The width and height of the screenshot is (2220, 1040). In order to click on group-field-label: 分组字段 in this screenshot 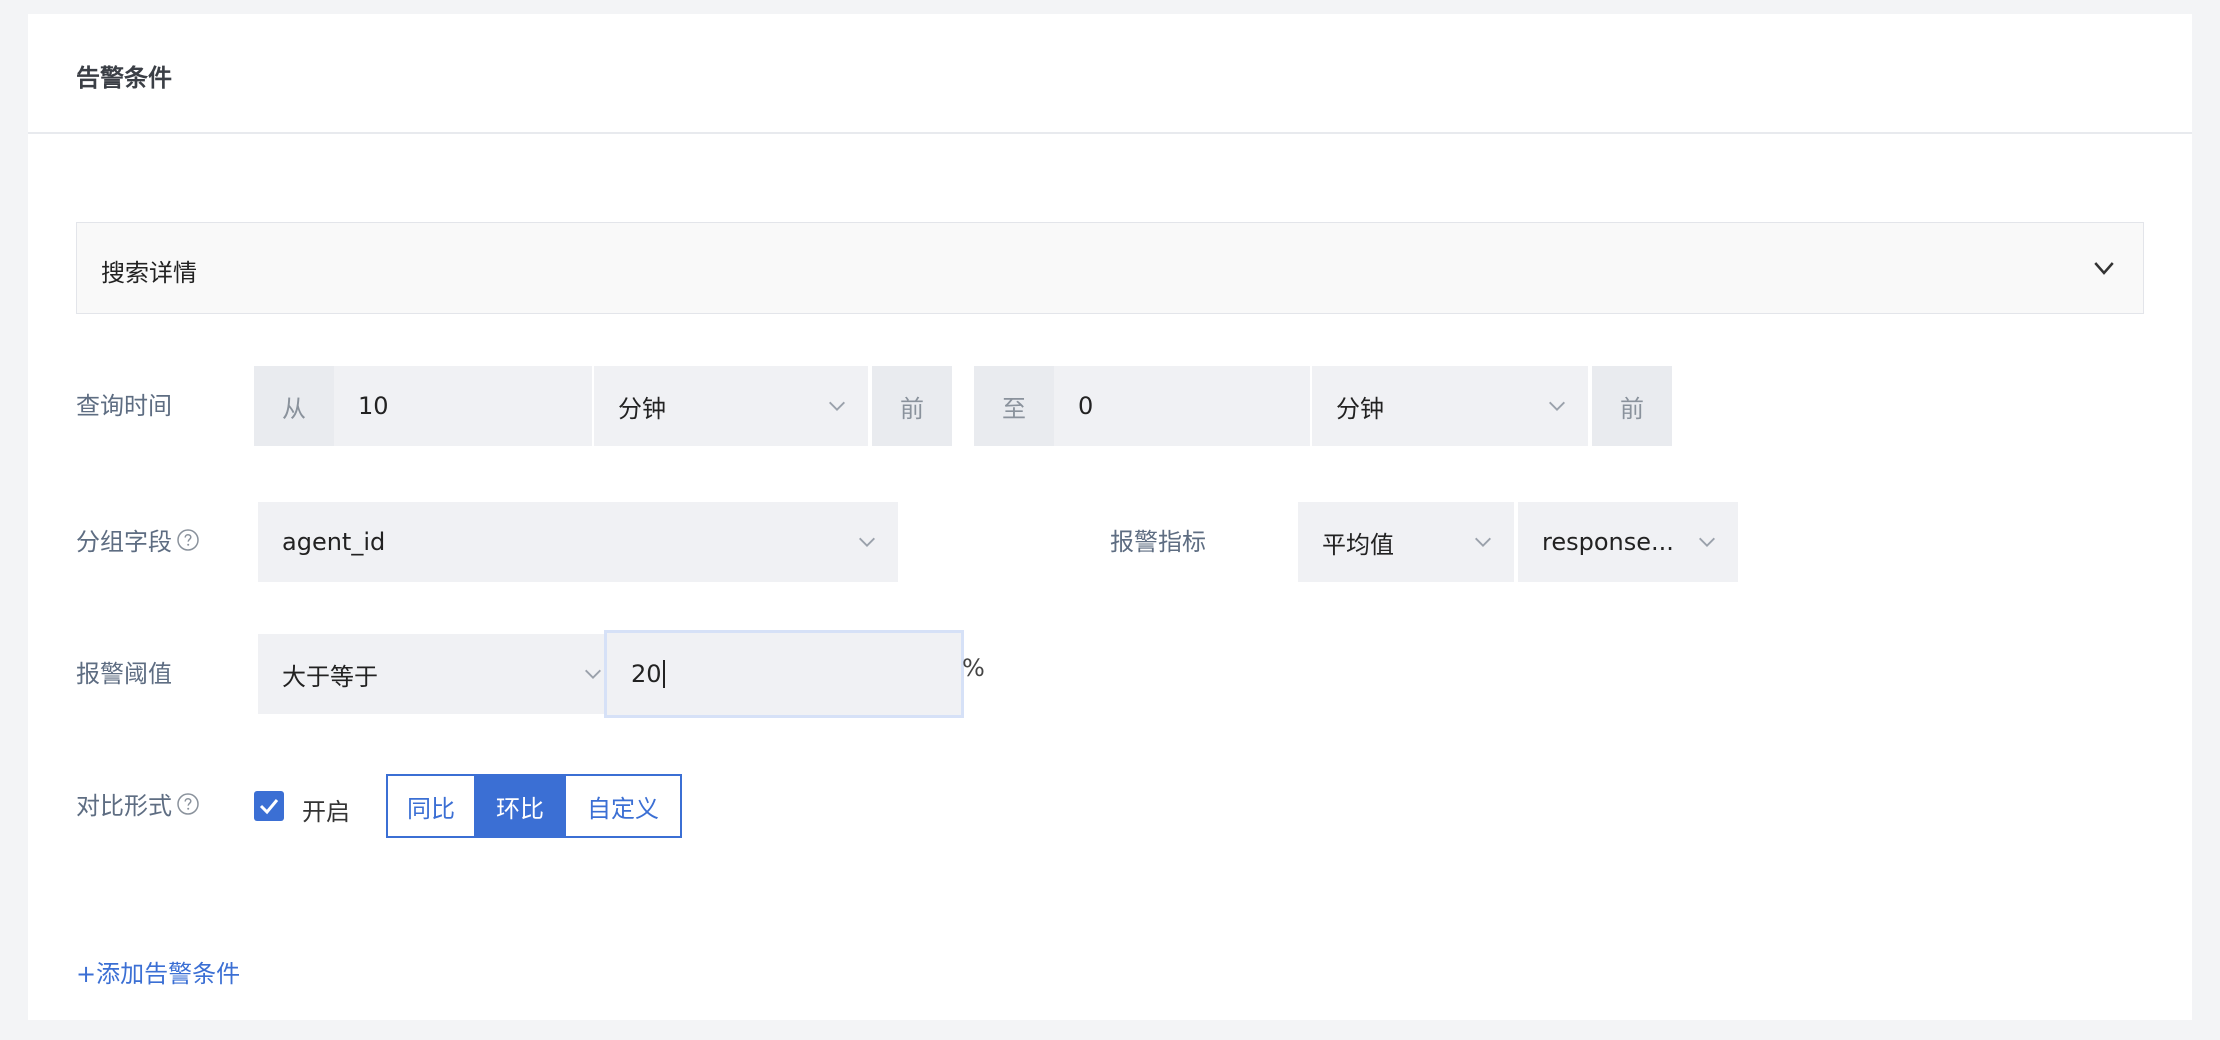, I will do `click(138, 539)`.